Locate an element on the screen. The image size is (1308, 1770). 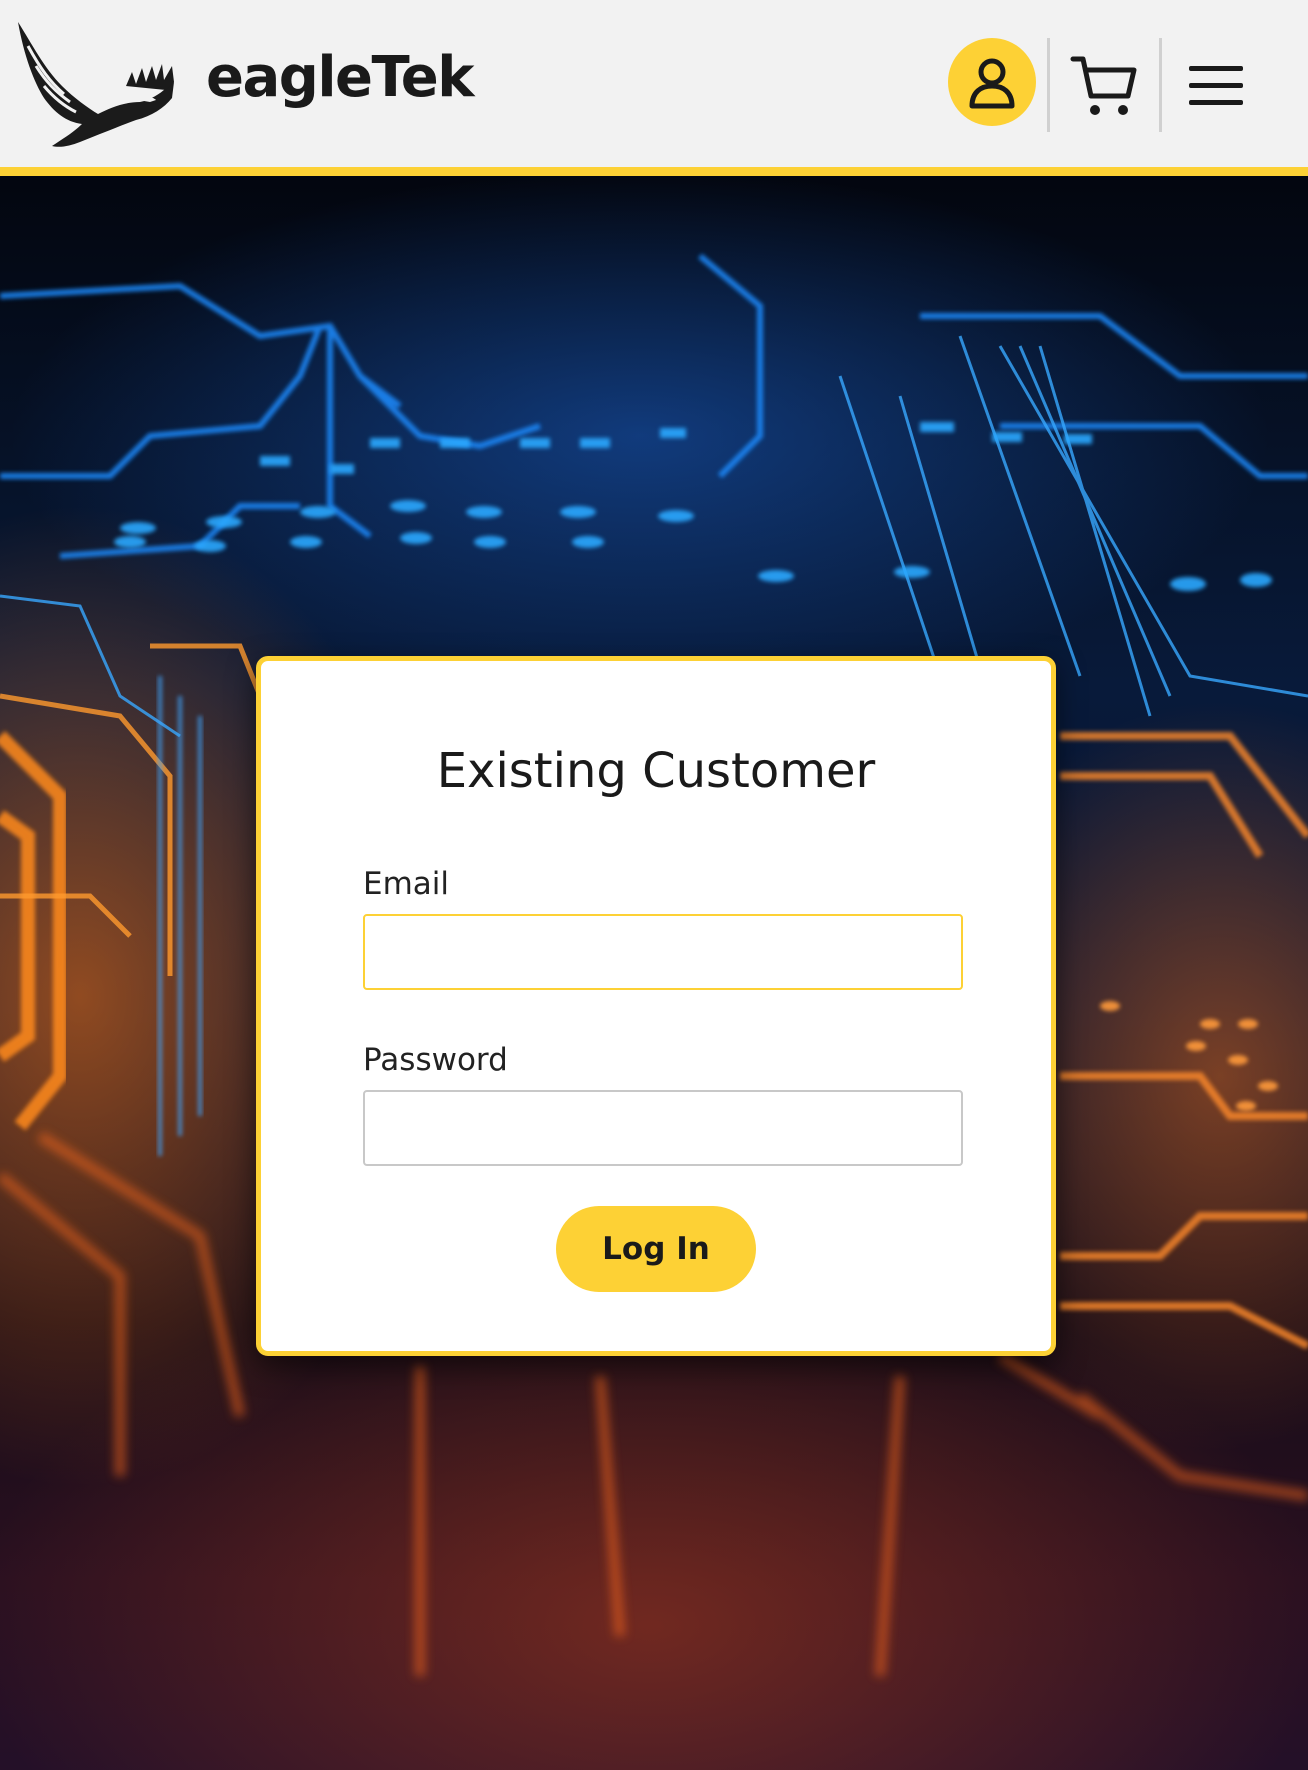
menu-button is located at coordinates (1216, 86).